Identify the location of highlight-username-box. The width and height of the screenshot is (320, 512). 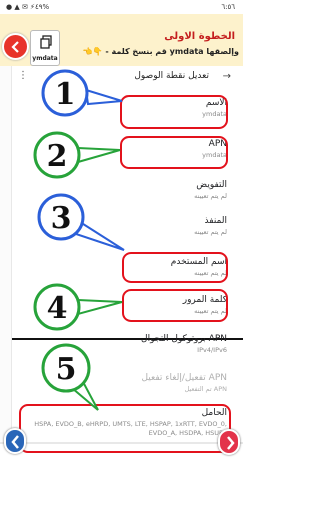
(175, 267).